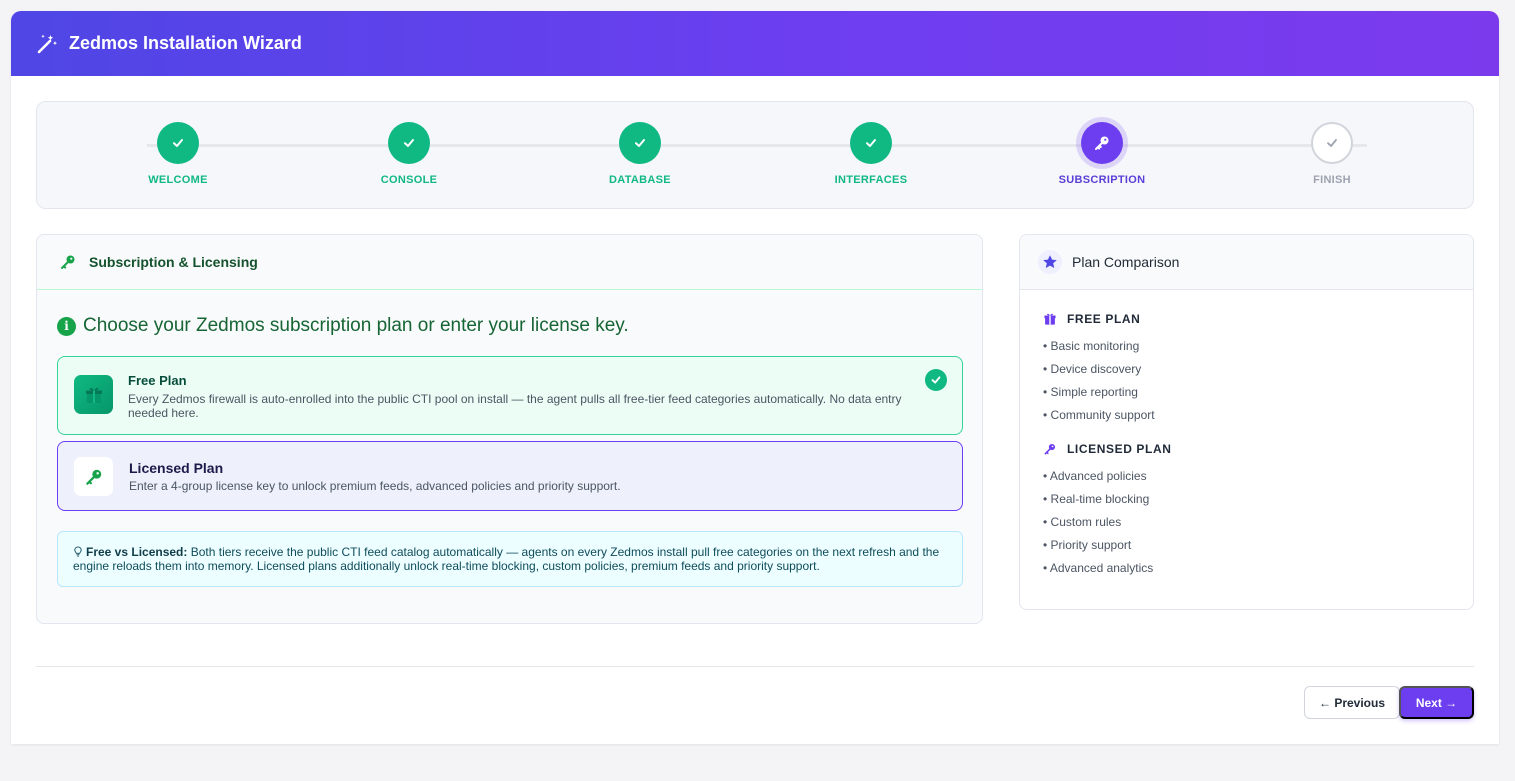  I want to click on free-feature-item: • Community support, so click(1099, 415).